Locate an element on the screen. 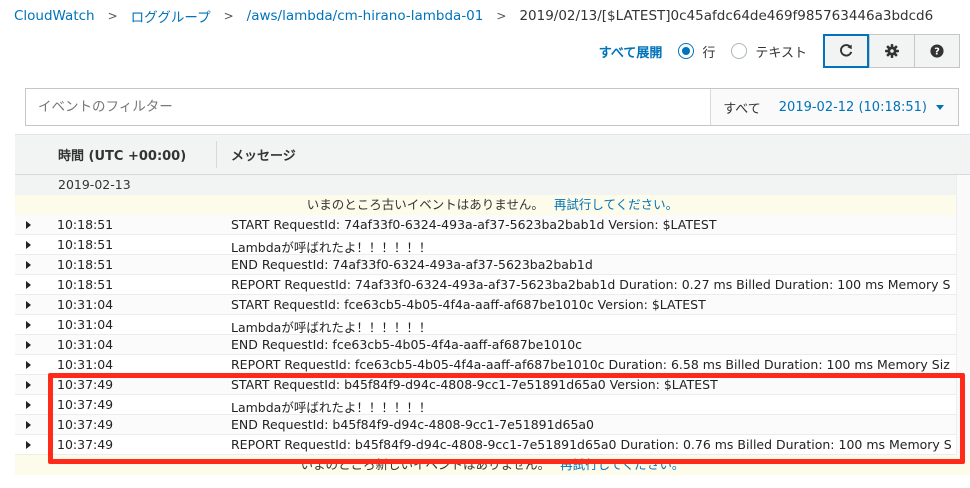 This screenshot has width=970, height=488. retry-older-link: 再試行してください。 is located at coordinates (616, 204).